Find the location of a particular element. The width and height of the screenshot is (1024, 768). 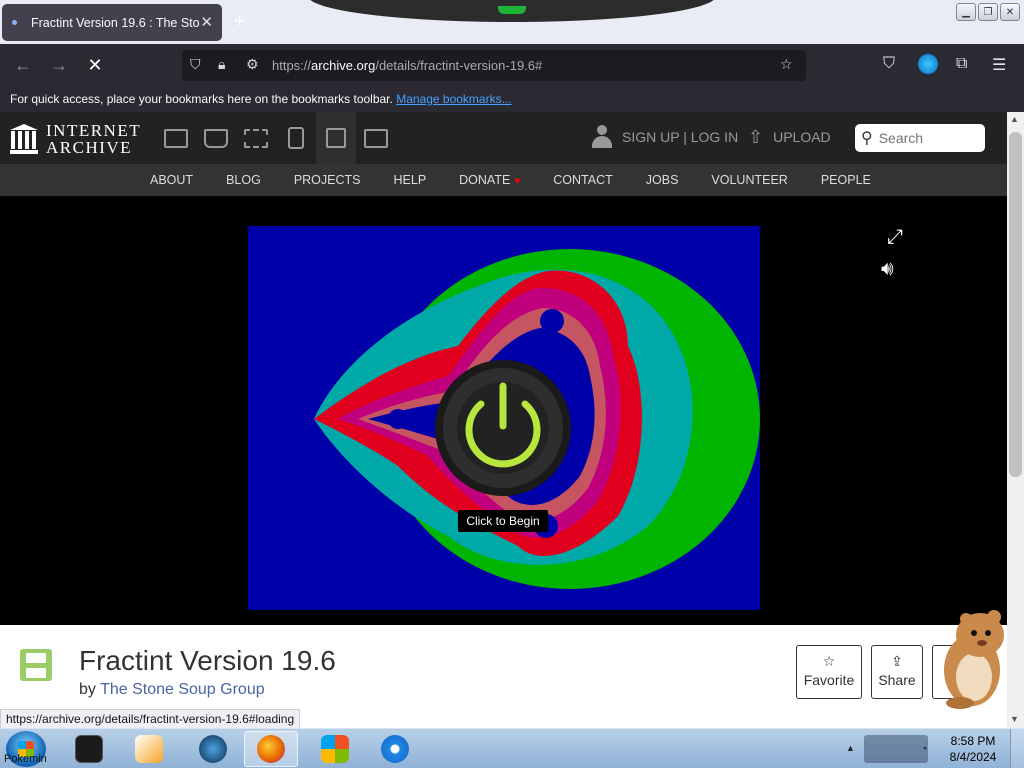

audio-icon is located at coordinates (296, 138).